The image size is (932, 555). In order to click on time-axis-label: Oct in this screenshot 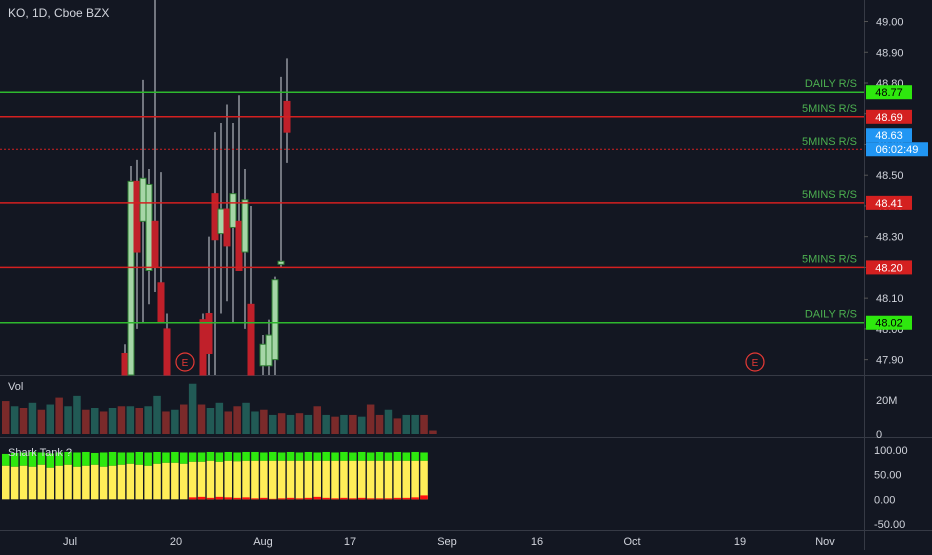, I will do `click(631, 542)`.